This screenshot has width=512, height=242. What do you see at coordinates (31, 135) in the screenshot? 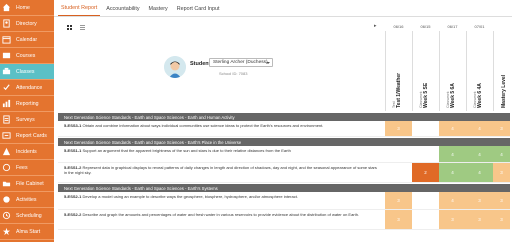
I see `sidebar-item-label: Report Cards` at bounding box center [31, 135].